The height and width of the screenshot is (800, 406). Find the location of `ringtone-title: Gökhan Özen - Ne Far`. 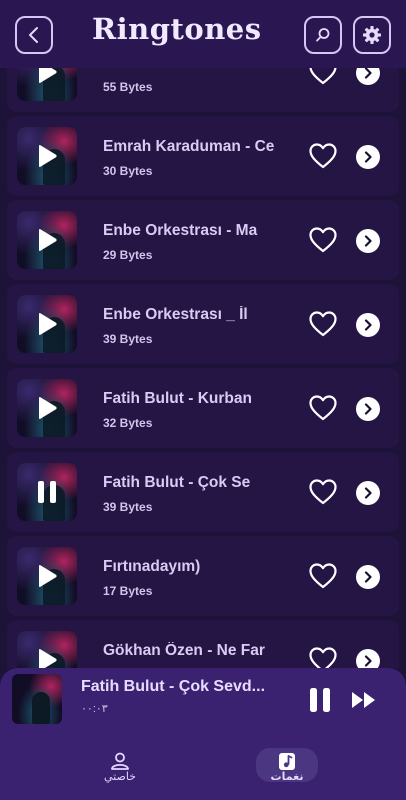

ringtone-title: Gökhan Özen - Ne Far is located at coordinates (184, 650).